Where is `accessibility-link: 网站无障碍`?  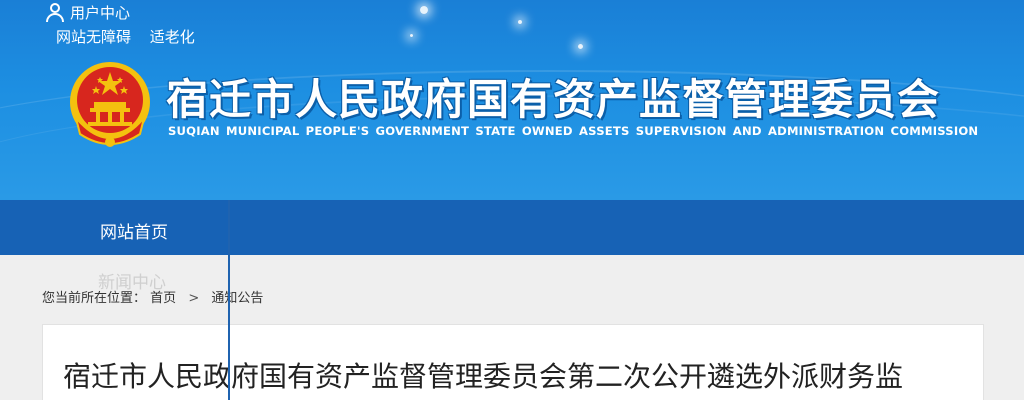
accessibility-link: 网站无障碍 is located at coordinates (93, 37).